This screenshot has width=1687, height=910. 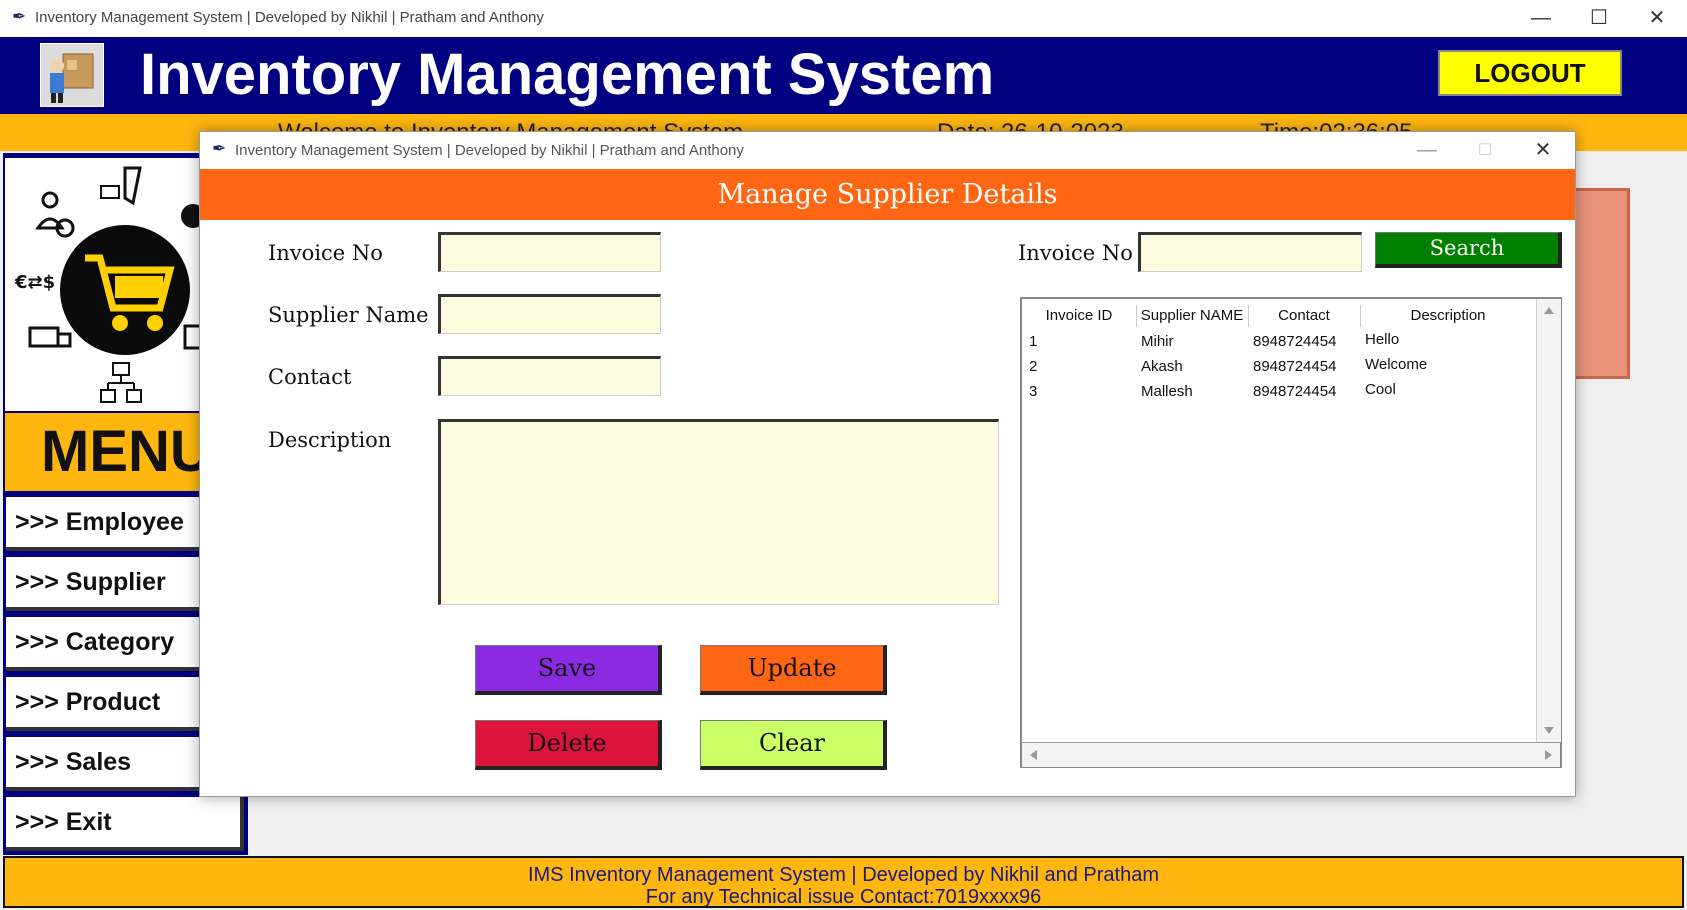 I want to click on table-cell: Welcome, so click(x=1396, y=364).